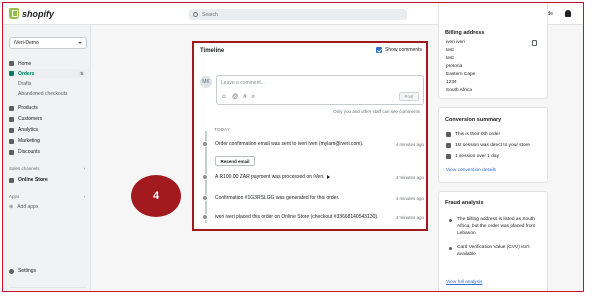 Image resolution: width=592 pixels, height=298 pixels. What do you see at coordinates (568, 13) in the screenshot?
I see `bell-icon` at bounding box center [568, 13].